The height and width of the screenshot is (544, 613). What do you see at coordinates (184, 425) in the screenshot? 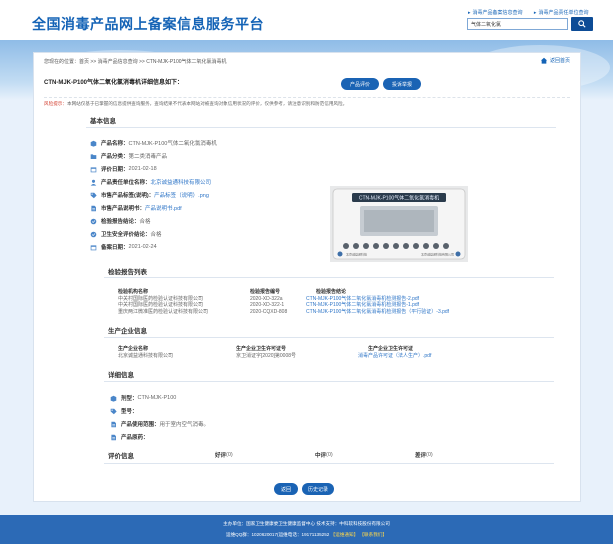
I see `field-value: 用于室内空气消毒。` at bounding box center [184, 425].